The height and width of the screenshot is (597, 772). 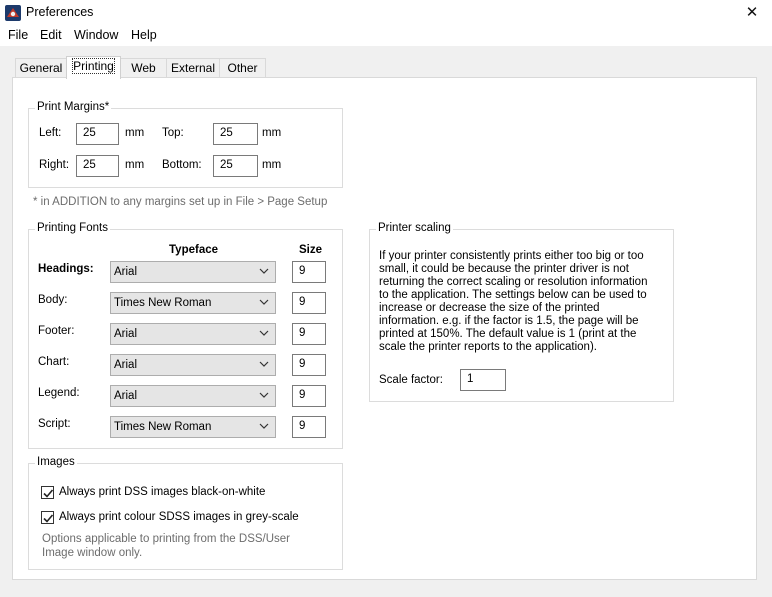 What do you see at coordinates (194, 250) in the screenshot?
I see `typeface-header: Typeface` at bounding box center [194, 250].